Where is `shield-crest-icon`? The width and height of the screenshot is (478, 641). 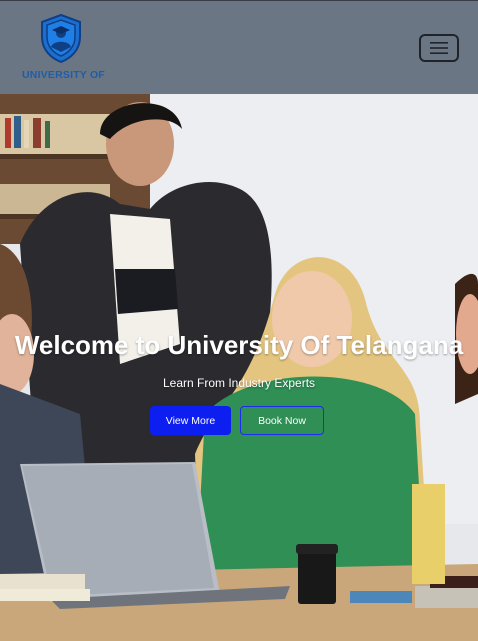
shield-crest-icon is located at coordinates (61, 38).